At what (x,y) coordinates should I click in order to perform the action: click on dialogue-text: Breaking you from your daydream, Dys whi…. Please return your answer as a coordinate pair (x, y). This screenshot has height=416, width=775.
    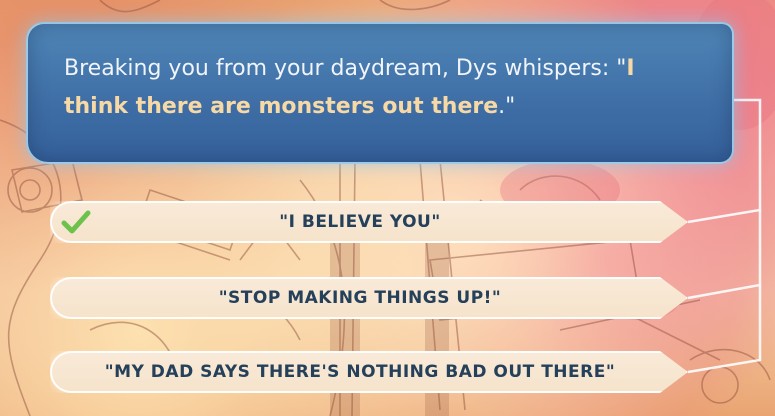
    Looking at the image, I should click on (380, 88).